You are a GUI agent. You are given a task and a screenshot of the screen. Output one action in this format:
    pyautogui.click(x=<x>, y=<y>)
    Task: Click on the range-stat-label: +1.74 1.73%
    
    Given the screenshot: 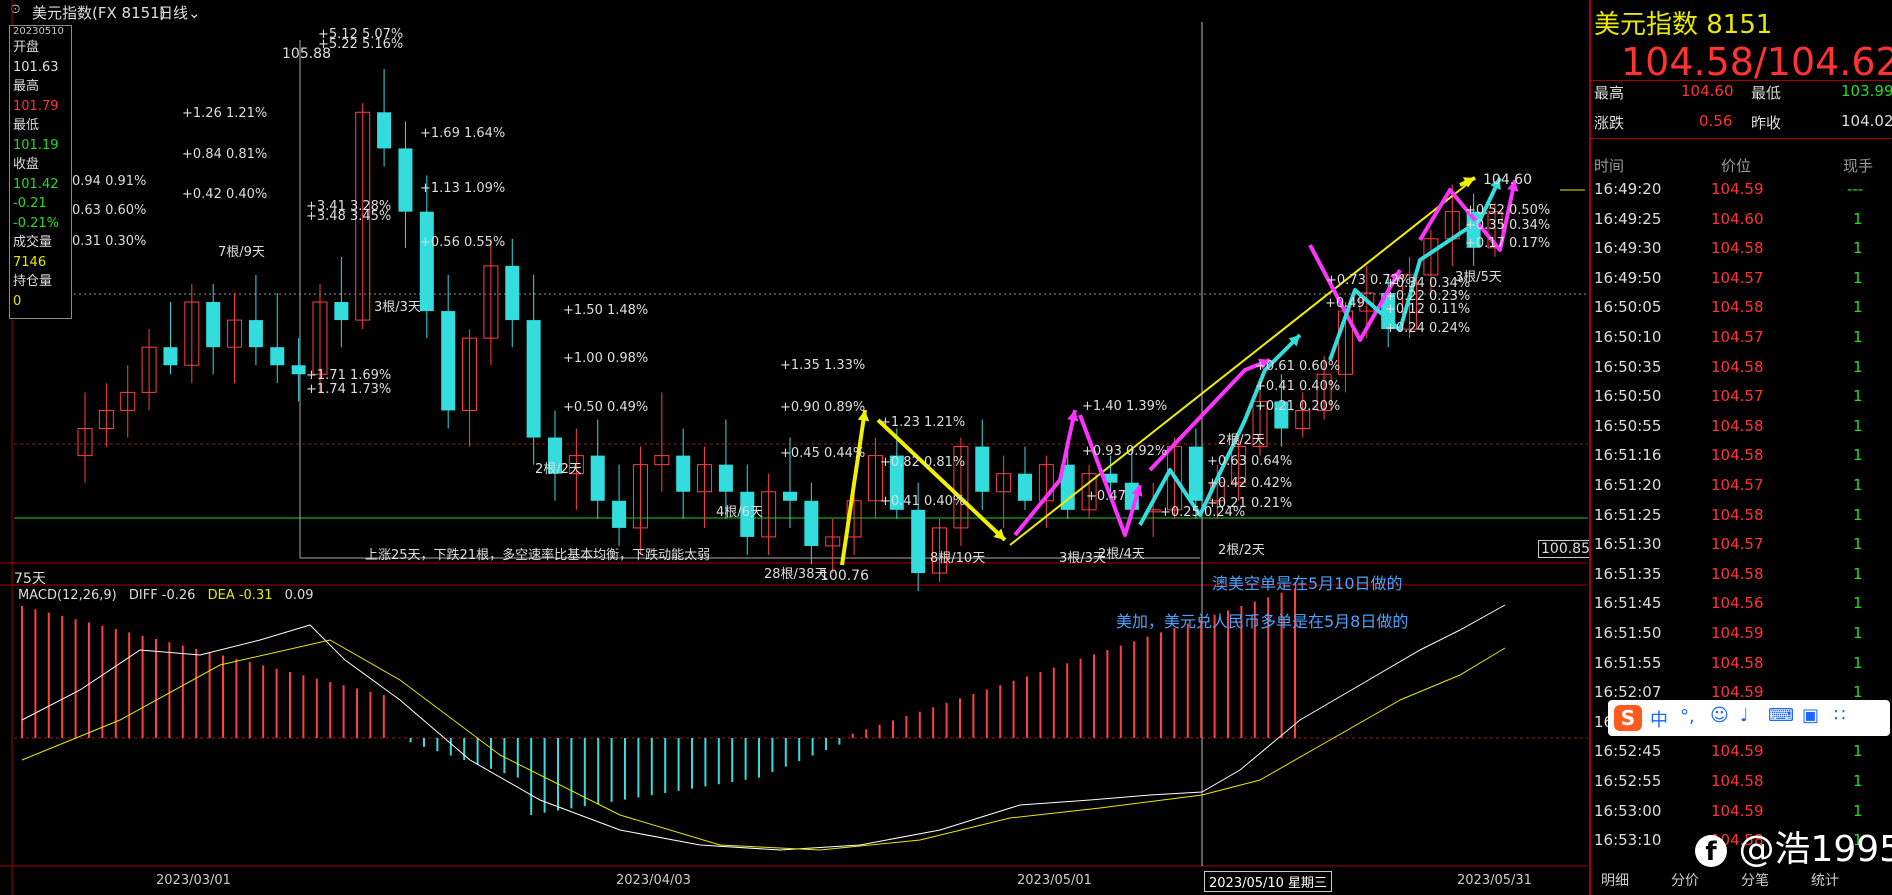 What is the action you would take?
    pyautogui.click(x=349, y=389)
    